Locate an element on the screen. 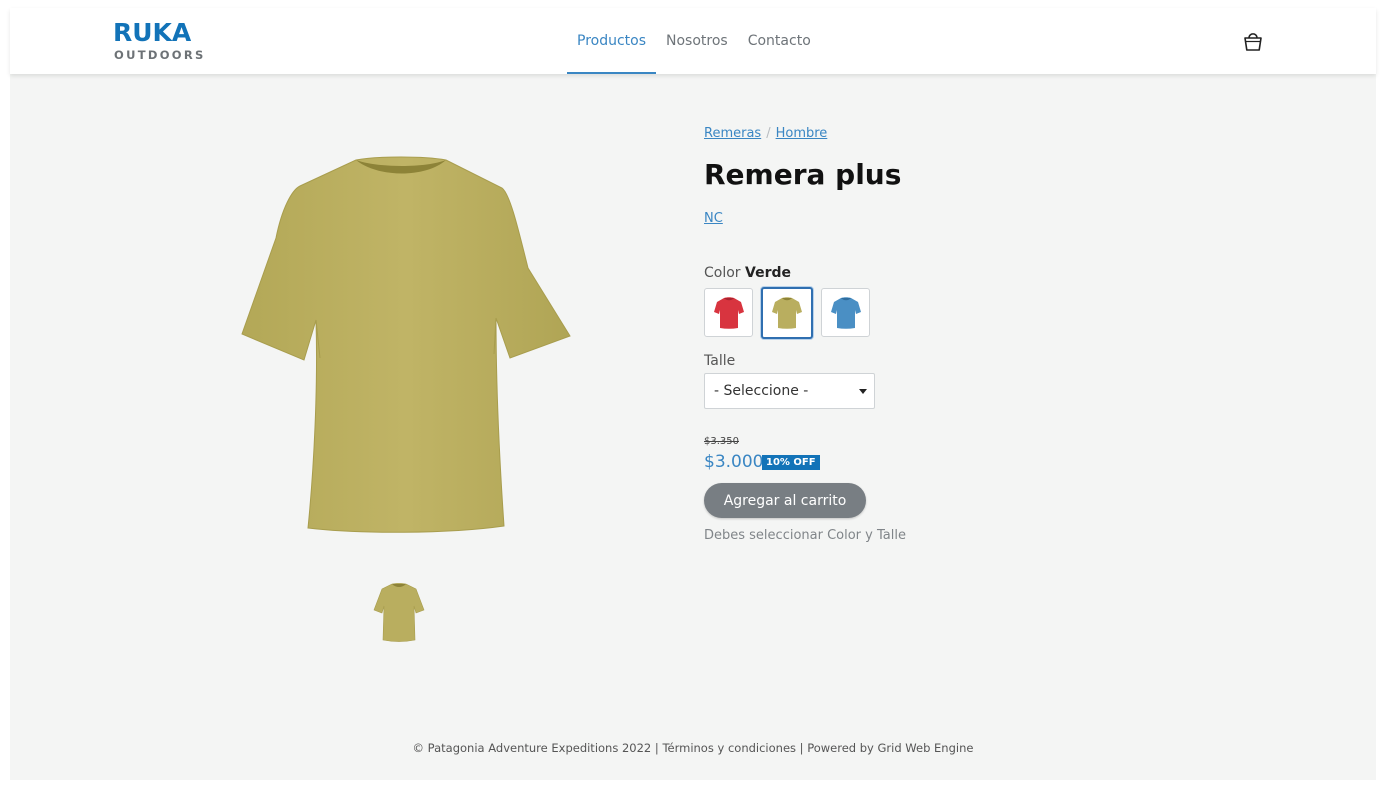 This screenshot has width=1388, height=789. swatch-olive is located at coordinates (787, 313).